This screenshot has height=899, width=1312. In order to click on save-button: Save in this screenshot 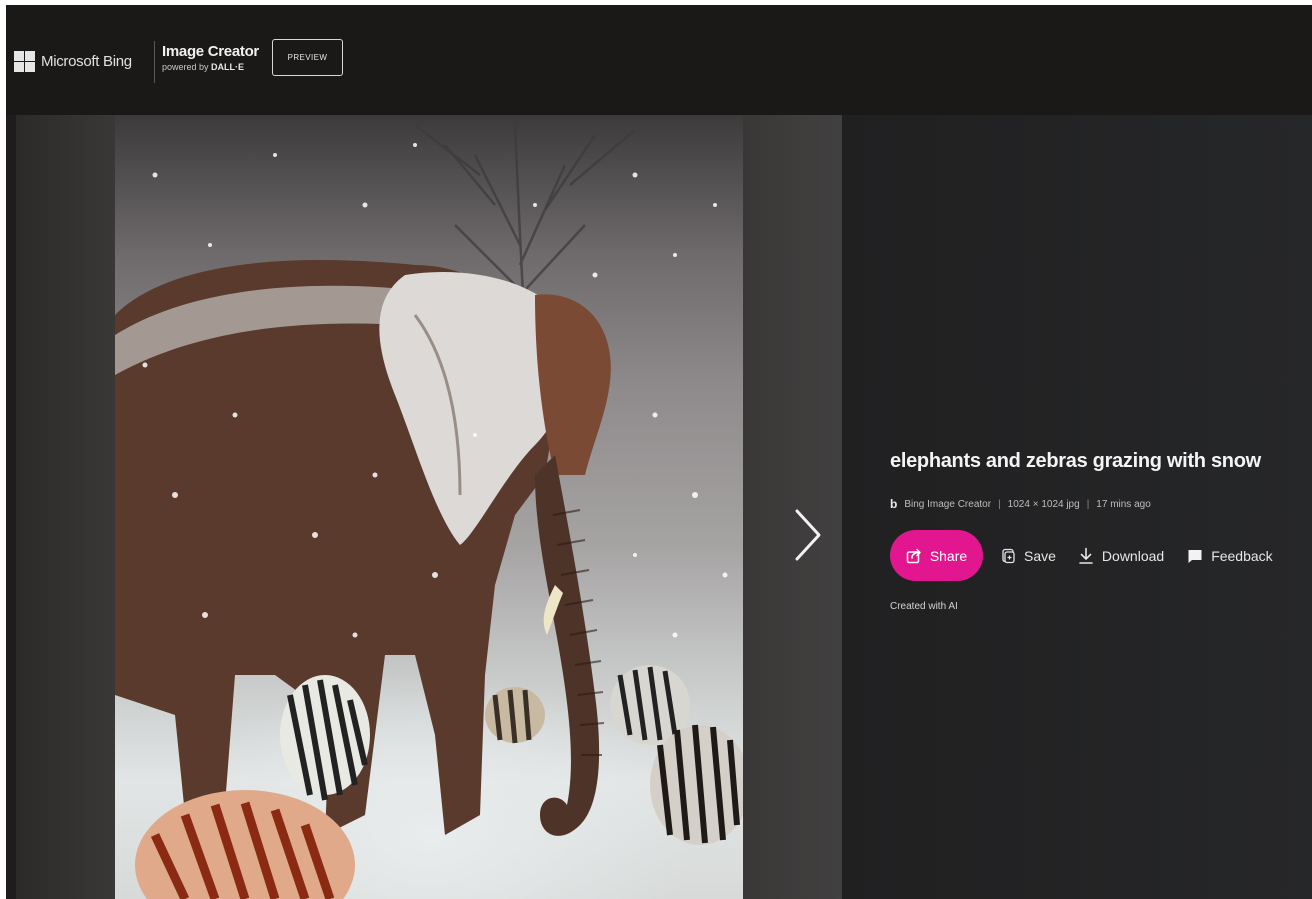, I will do `click(1028, 556)`.